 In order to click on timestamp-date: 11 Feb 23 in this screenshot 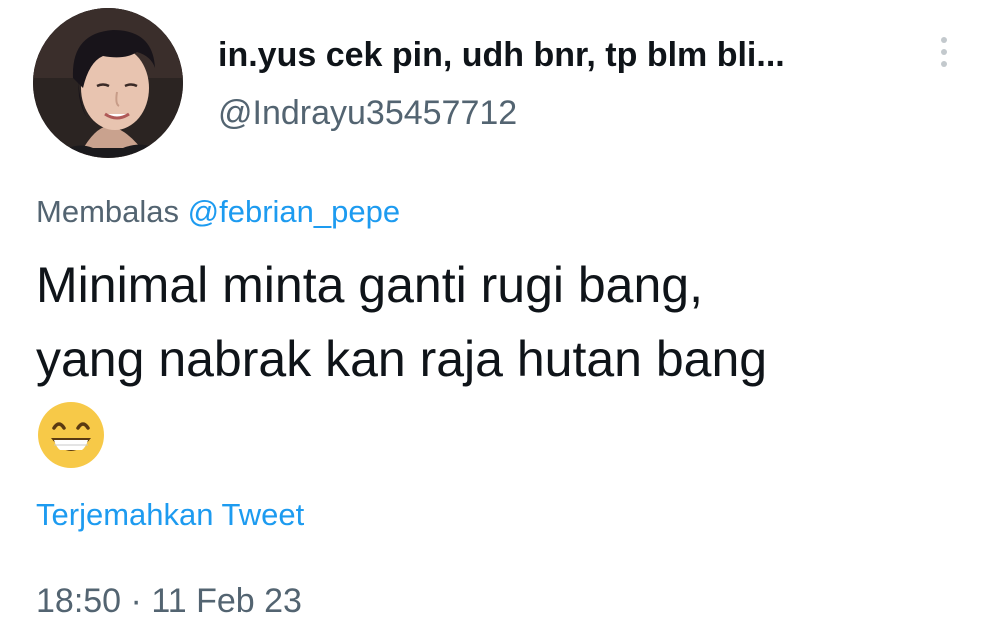, I will do `click(226, 601)`.